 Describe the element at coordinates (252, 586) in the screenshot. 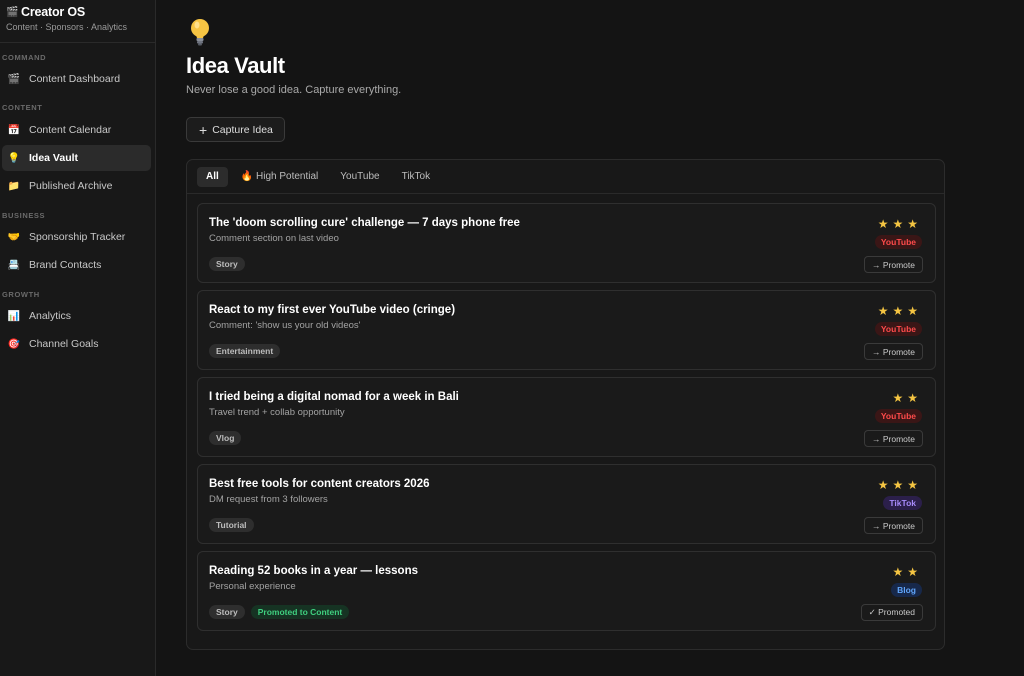

I see `idea-source: Personal experience` at that location.